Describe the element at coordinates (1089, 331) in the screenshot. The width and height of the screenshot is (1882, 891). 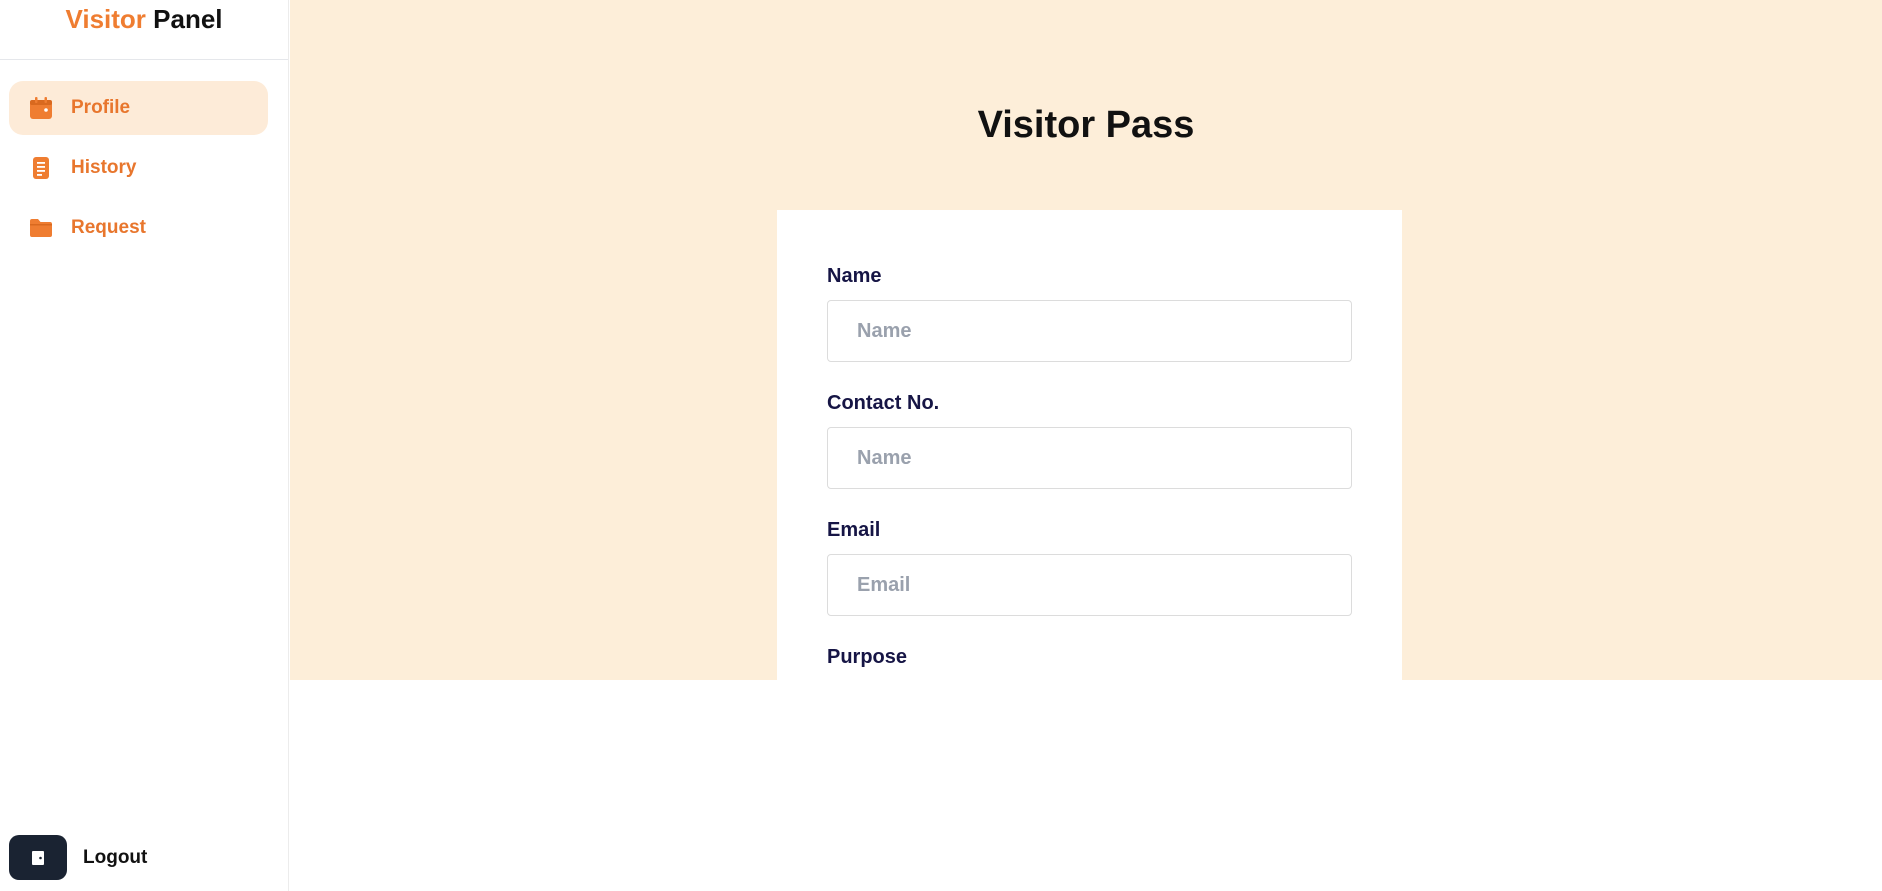
I see `name-input` at that location.